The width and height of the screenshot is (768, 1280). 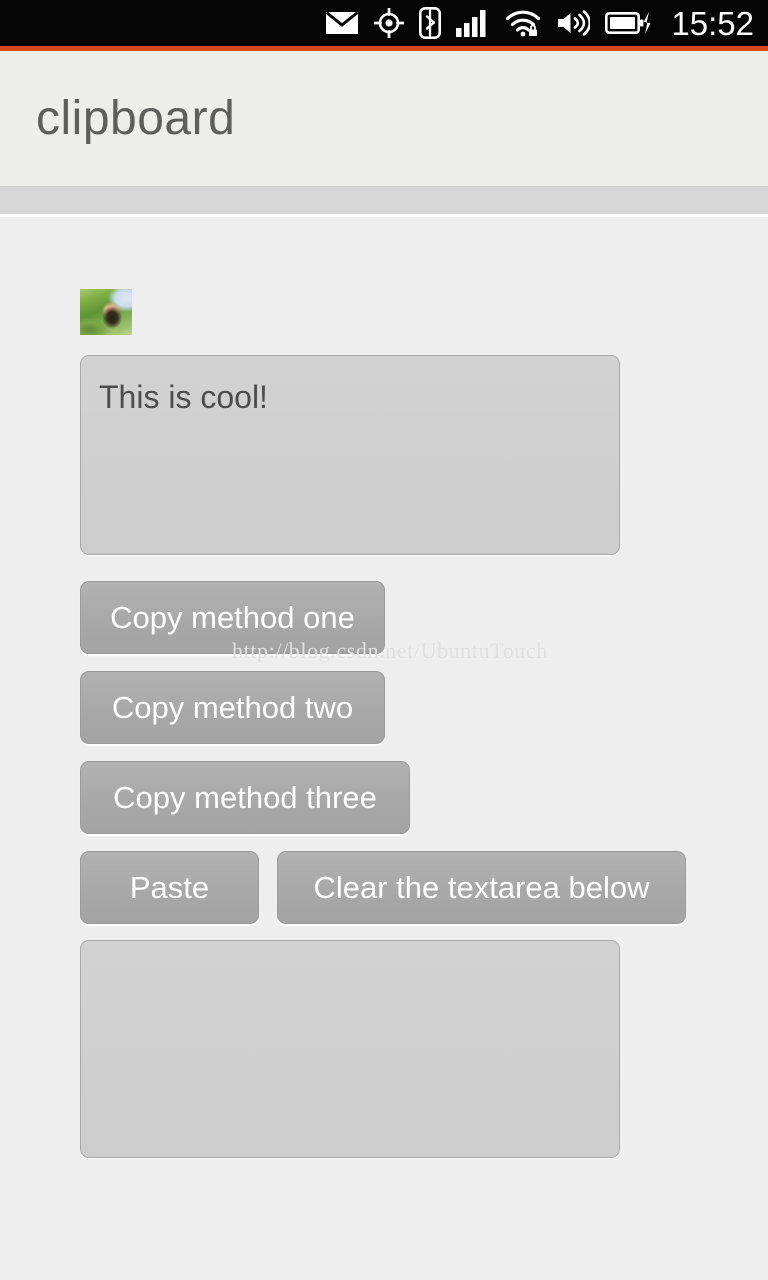 What do you see at coordinates (430, 23) in the screenshot?
I see `bluetooth-icon` at bounding box center [430, 23].